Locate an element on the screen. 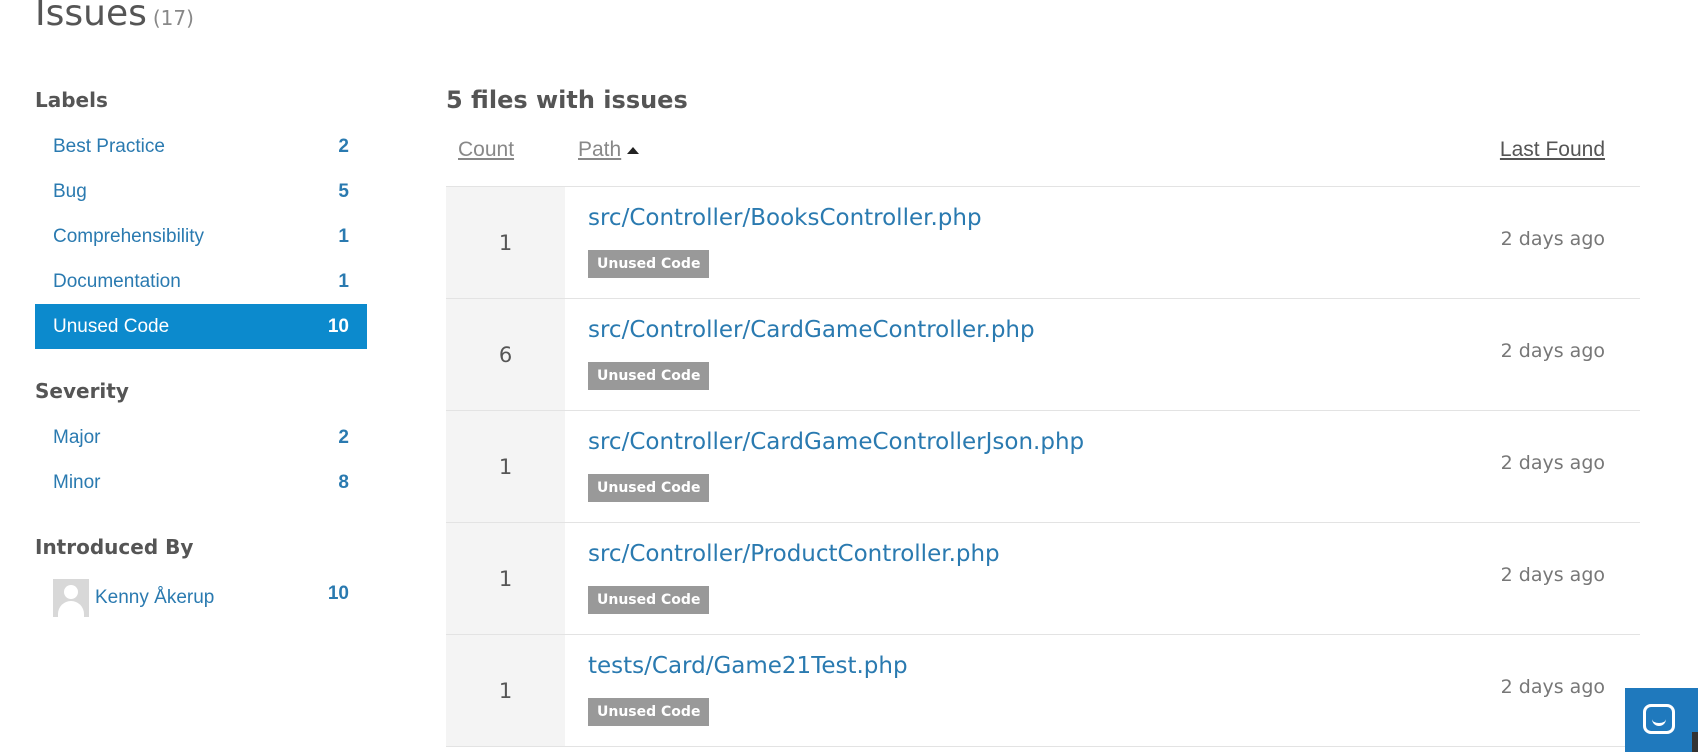 The image size is (1698, 752). user-issue-count: 10 is located at coordinates (338, 593).